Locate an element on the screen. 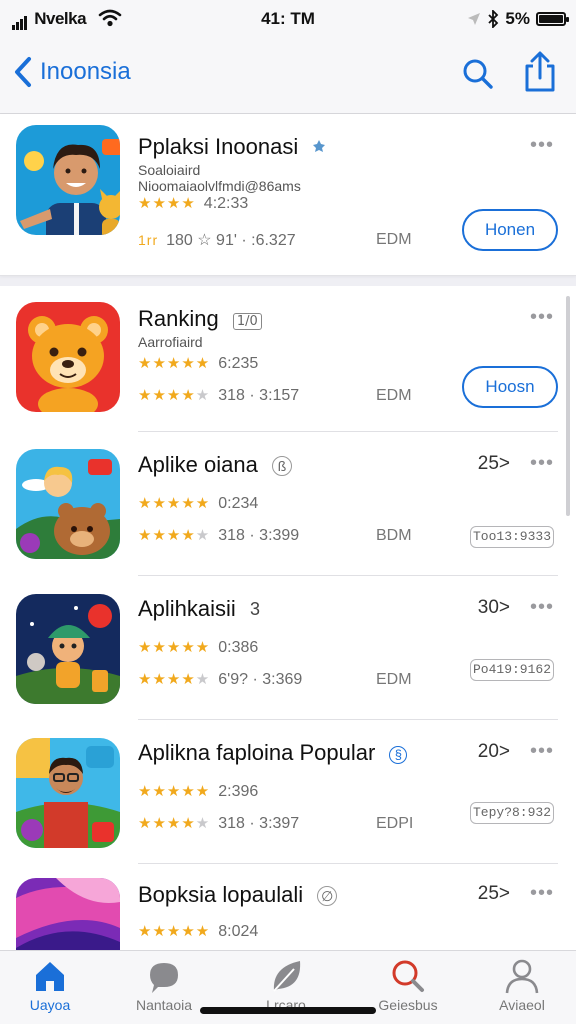 This screenshot has height=1024, width=576. scrollbar is located at coordinates (568, 406).